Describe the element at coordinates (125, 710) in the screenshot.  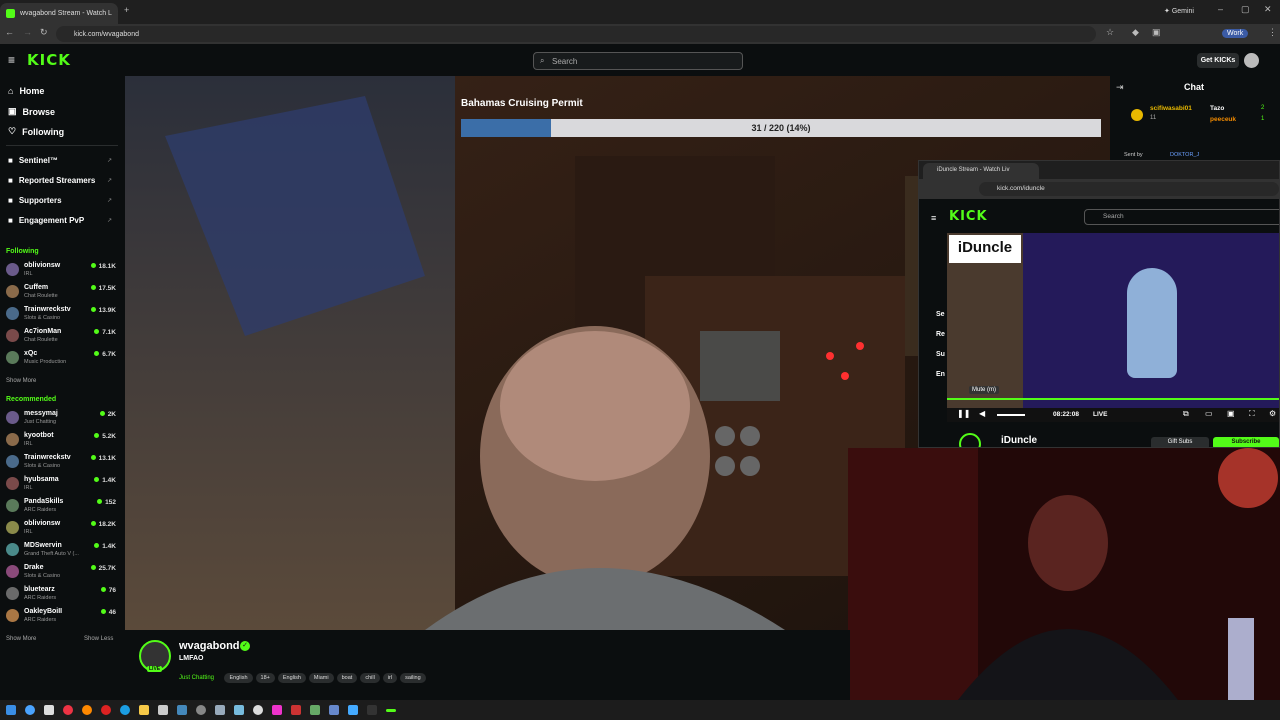
I see `edge-beta-icon` at that location.